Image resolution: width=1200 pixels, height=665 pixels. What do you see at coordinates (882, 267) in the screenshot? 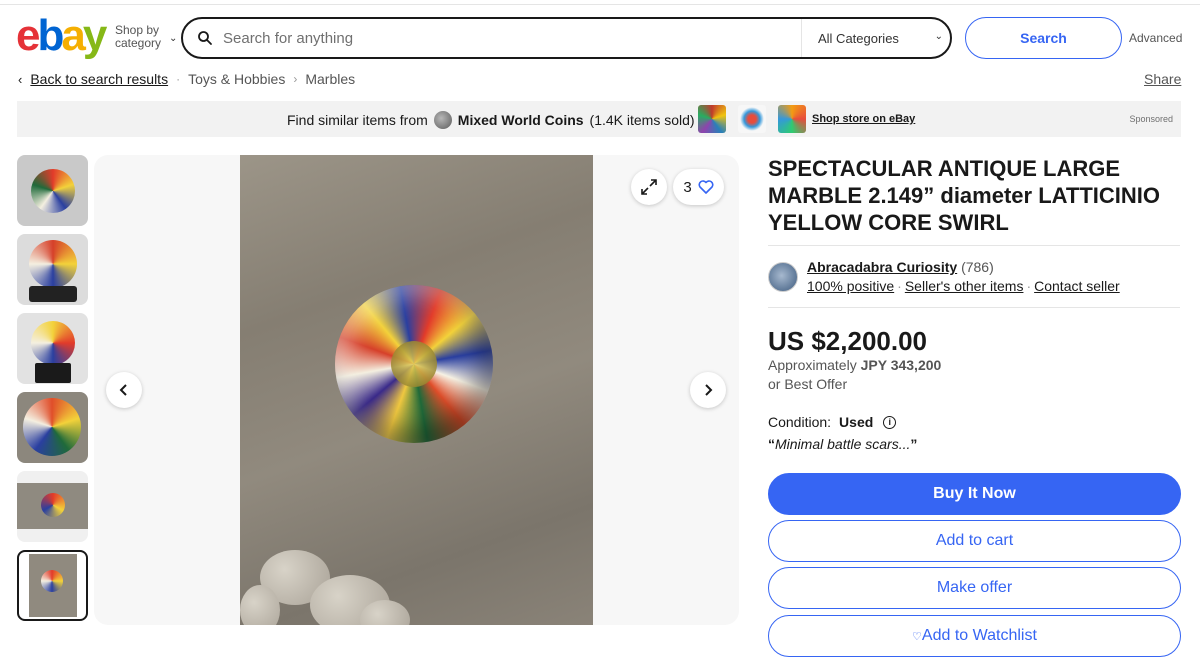
I see `seller-name-link: Abracadabra Curiosity` at bounding box center [882, 267].